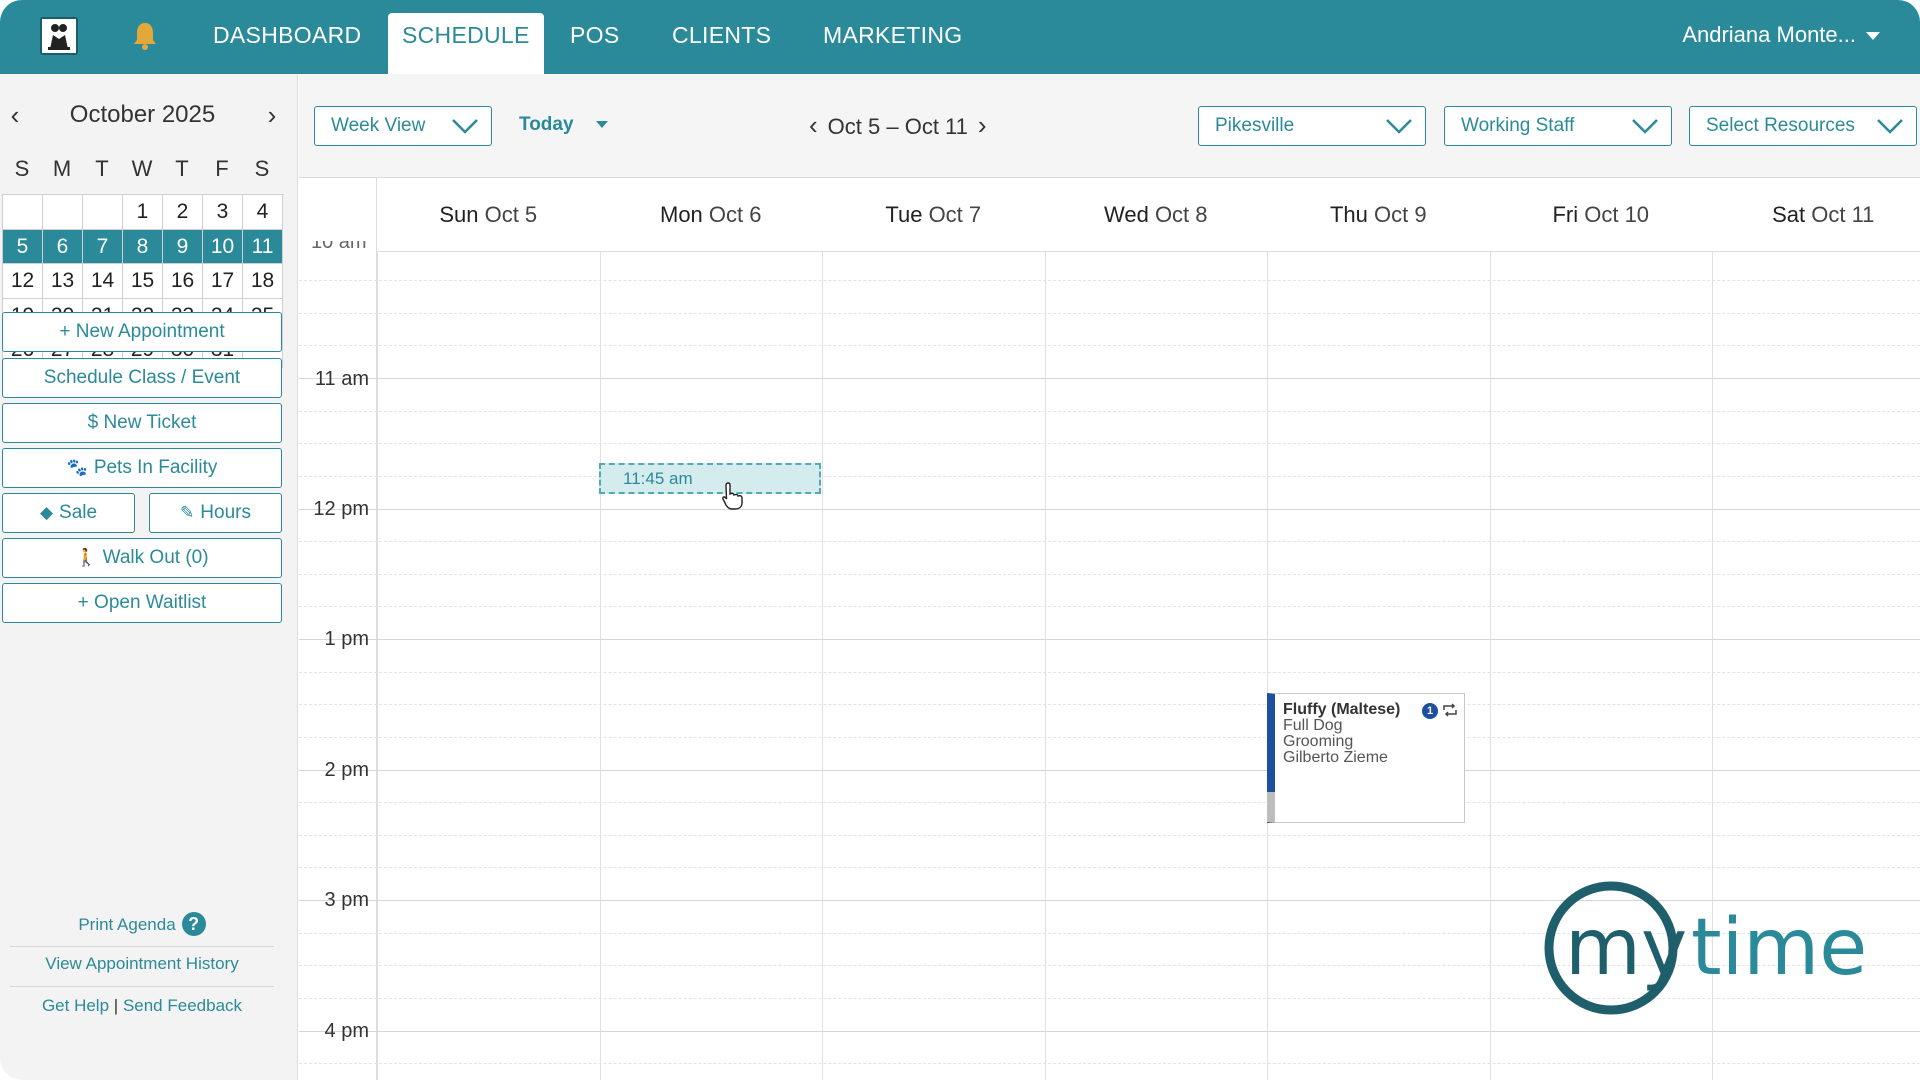  I want to click on hour-line, so click(1109, 639).